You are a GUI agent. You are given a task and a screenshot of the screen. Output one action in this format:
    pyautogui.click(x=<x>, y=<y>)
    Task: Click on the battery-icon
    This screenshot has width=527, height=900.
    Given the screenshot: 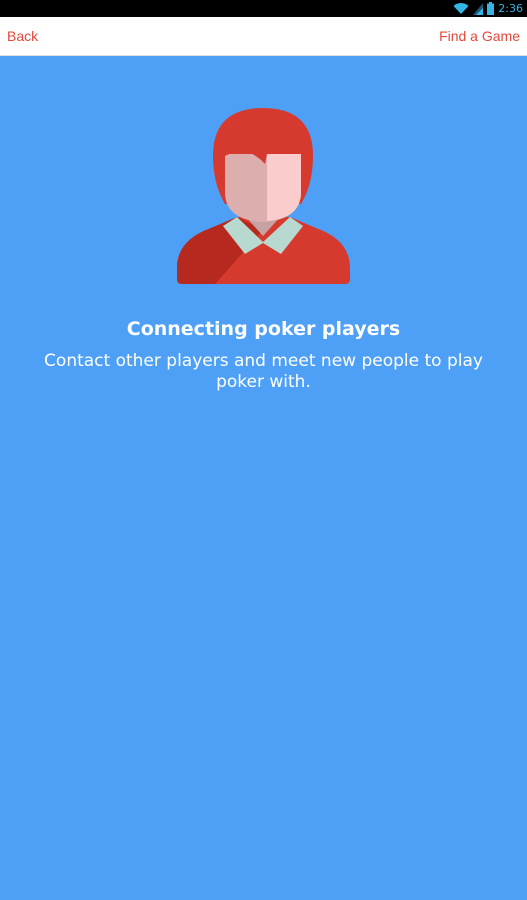 What is the action you would take?
    pyautogui.click(x=491, y=8)
    